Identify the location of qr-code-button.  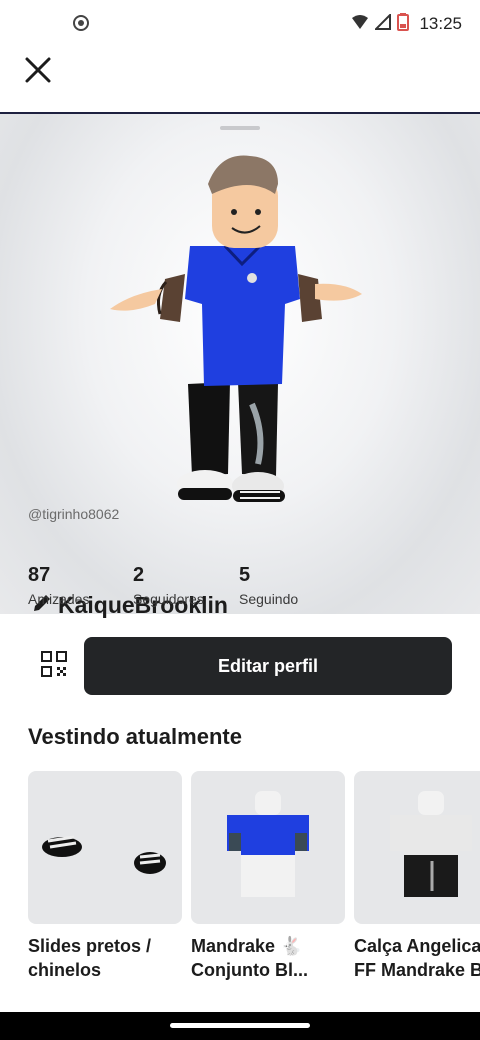
(54, 666).